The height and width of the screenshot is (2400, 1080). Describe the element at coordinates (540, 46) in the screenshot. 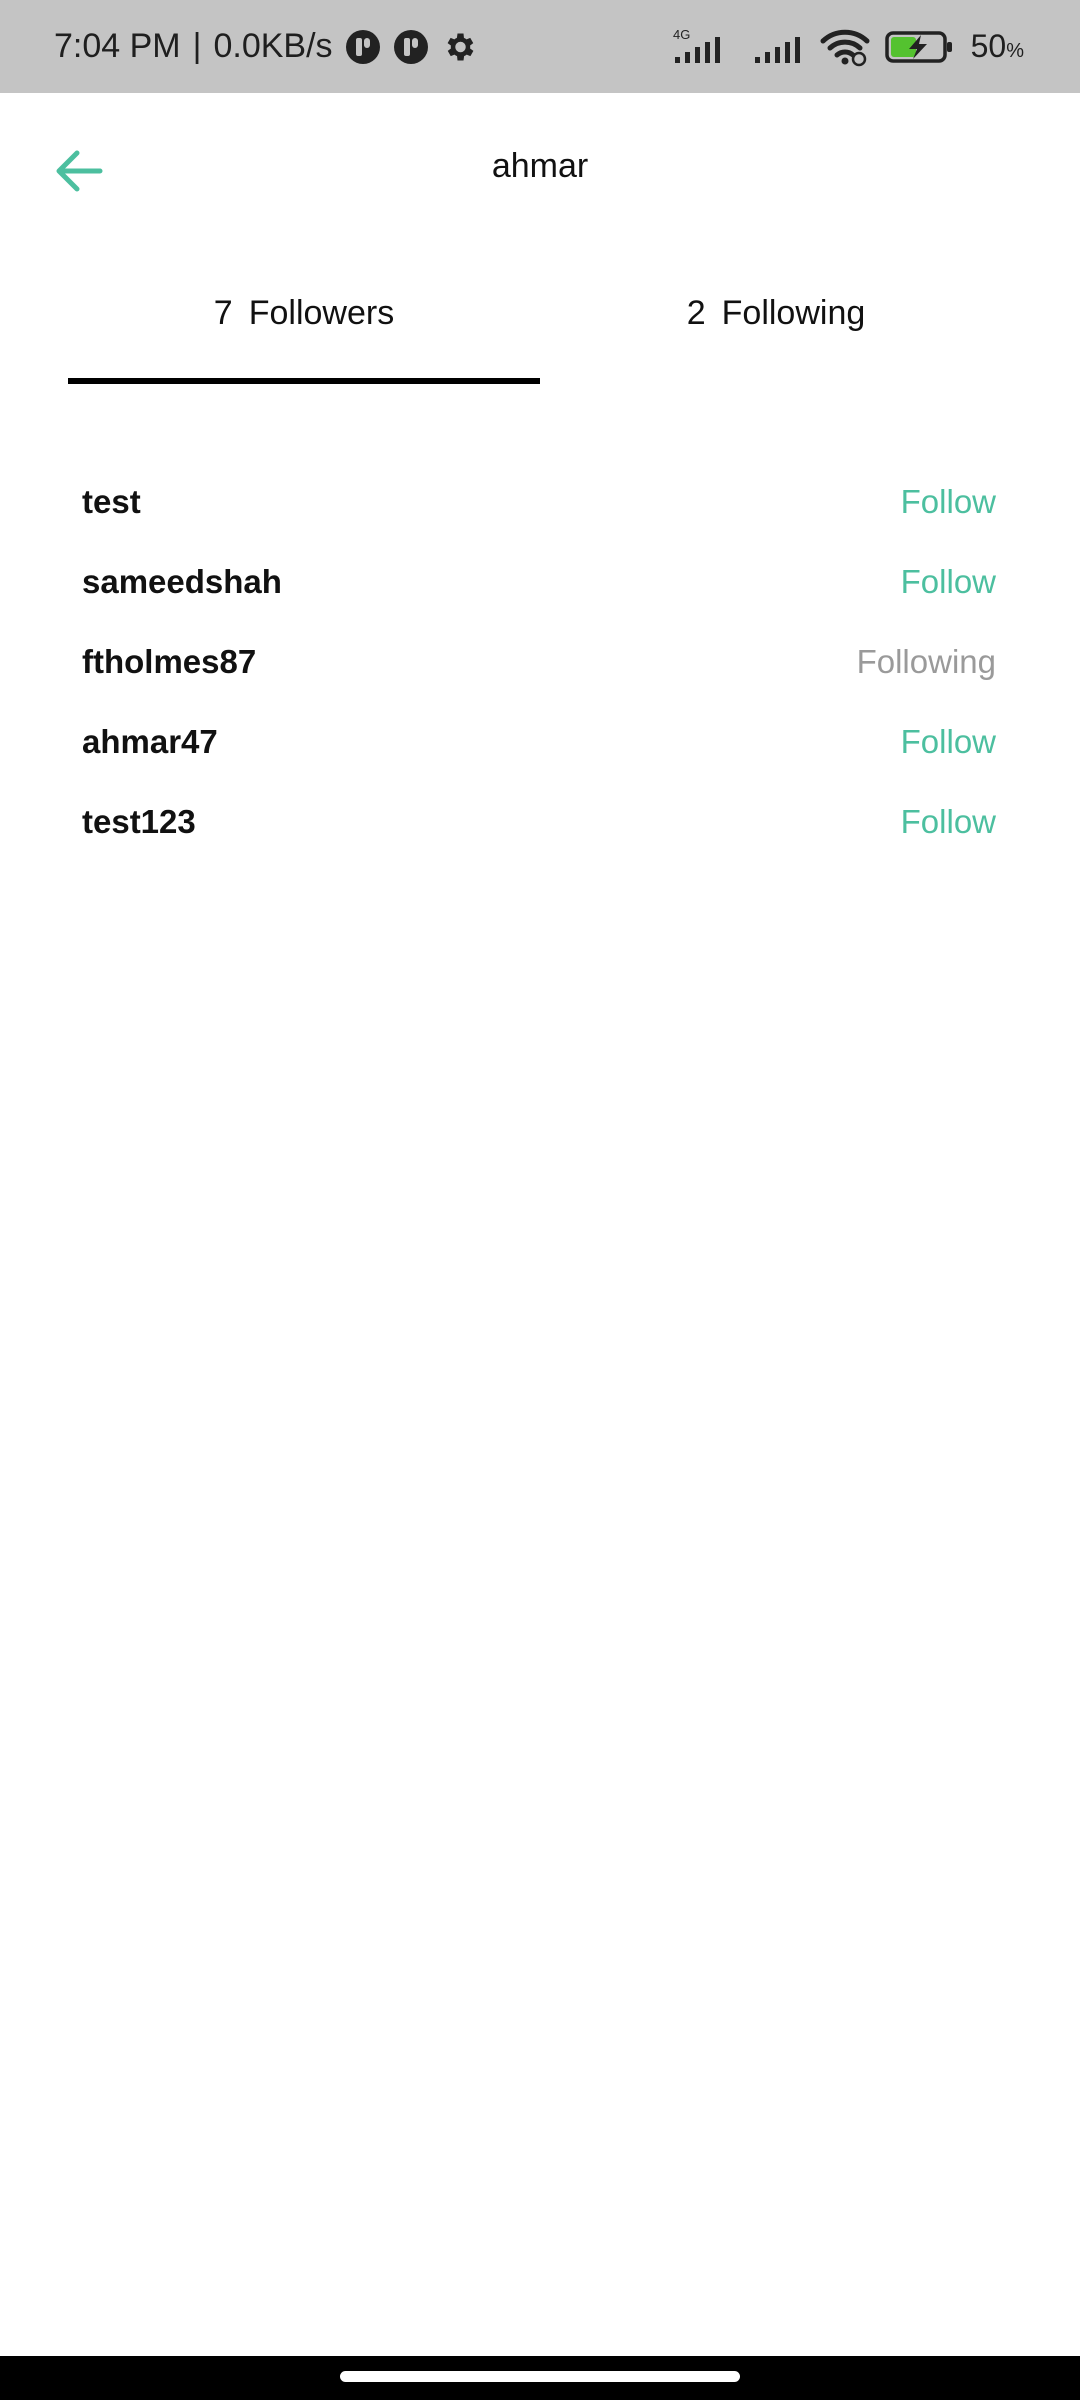

I see `status-bar: 7:04 PM | 0.0KB/s 4G 50%` at that location.